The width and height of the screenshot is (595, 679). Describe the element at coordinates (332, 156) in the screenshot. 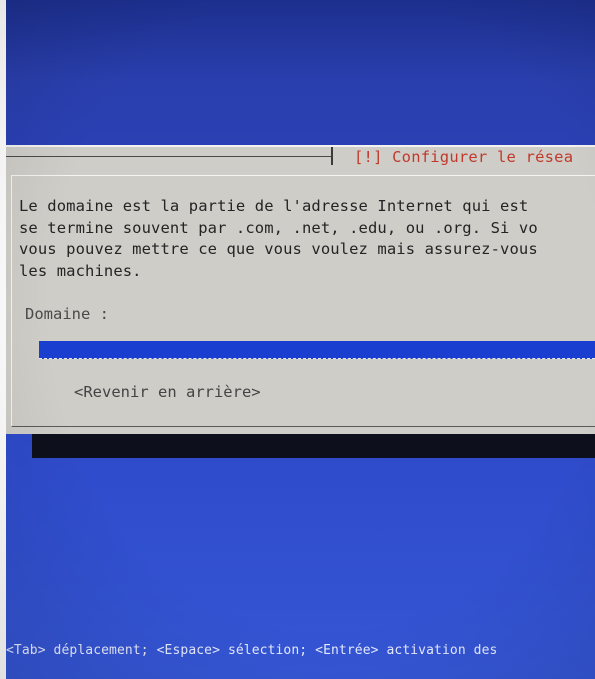

I see `title-rule-tick` at that location.